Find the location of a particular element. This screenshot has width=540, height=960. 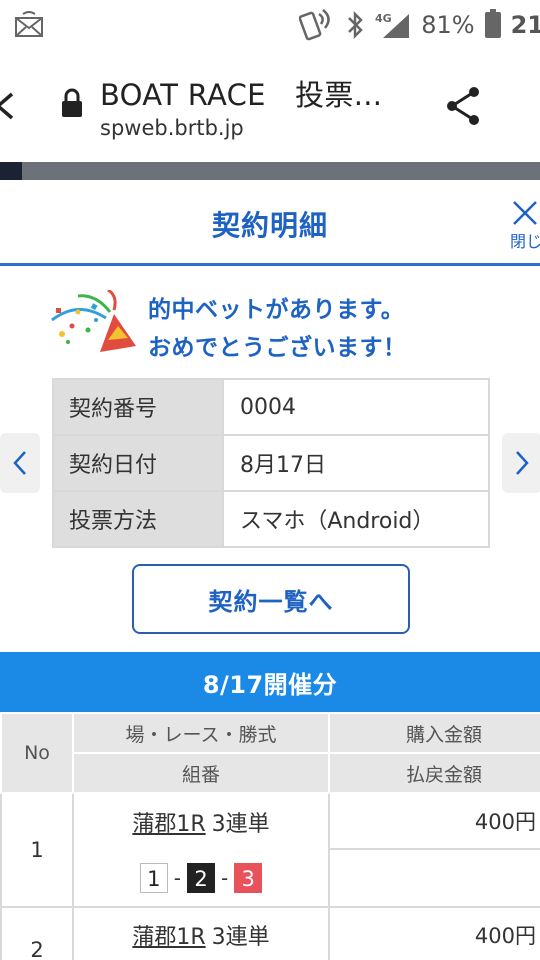

contract-date-value: 8月17日 is located at coordinates (356, 463).